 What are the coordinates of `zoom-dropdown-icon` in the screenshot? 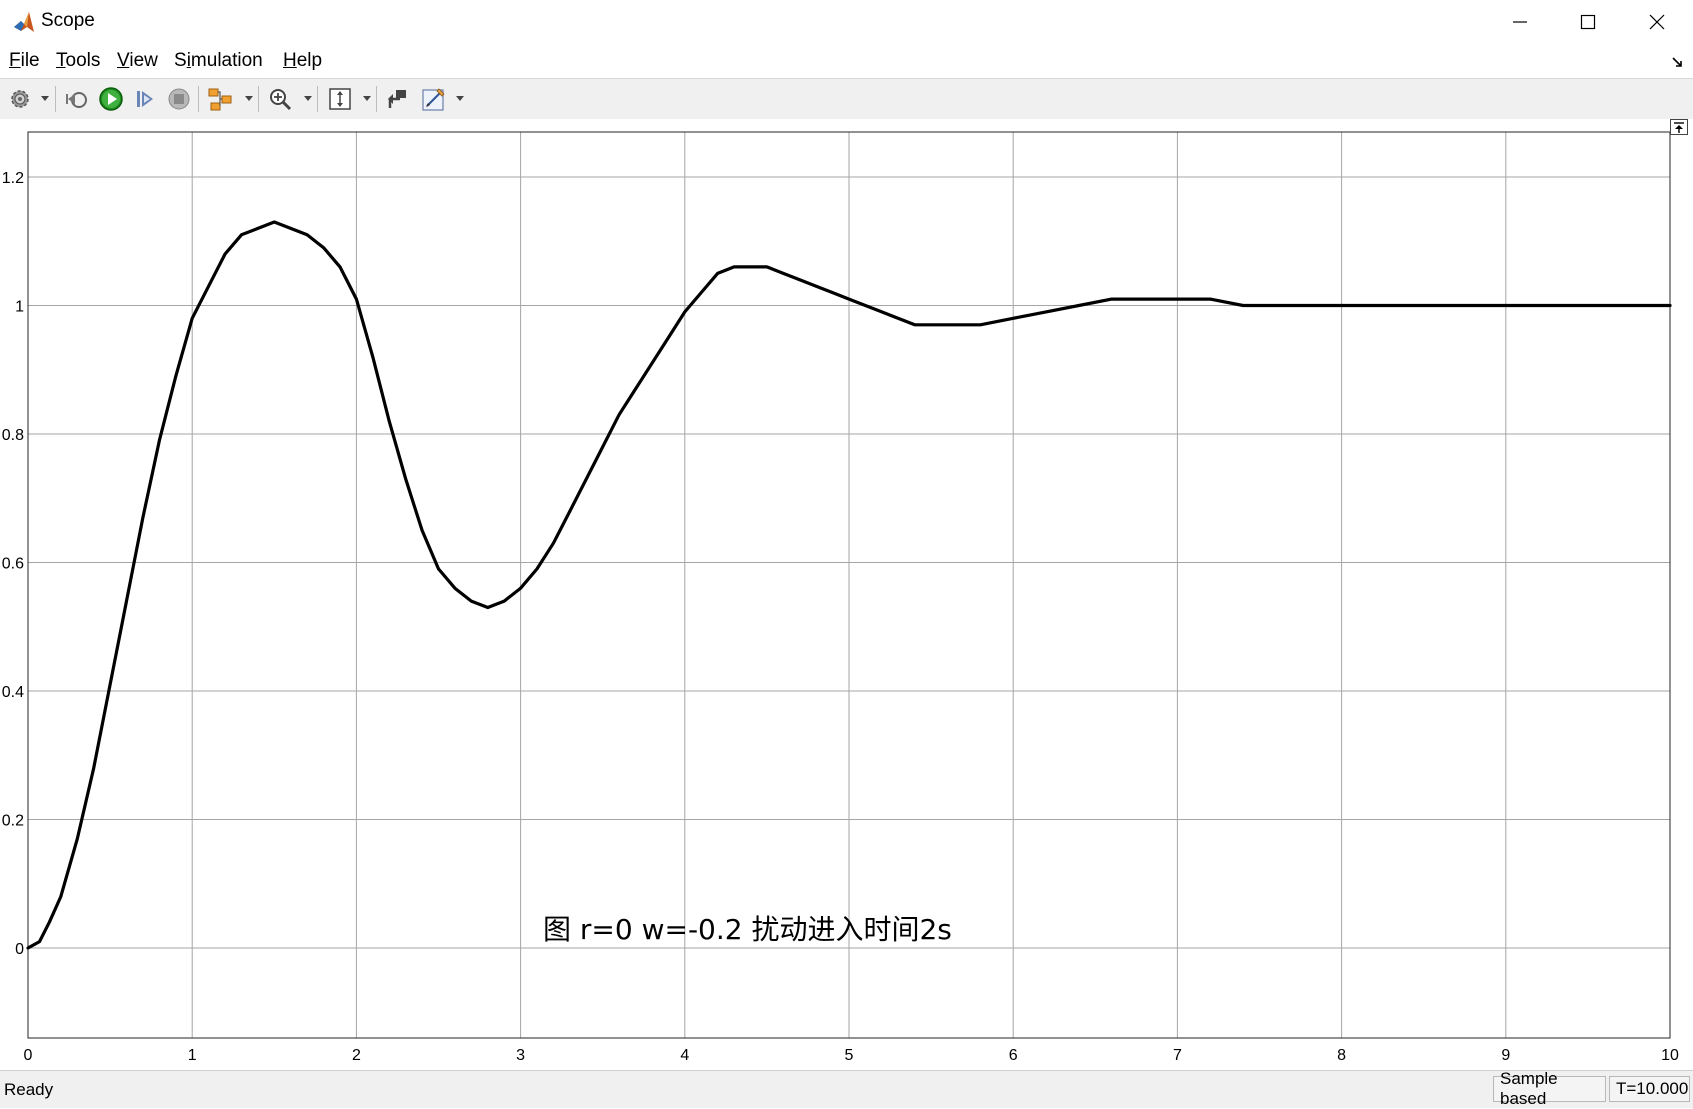 It's located at (308, 98).